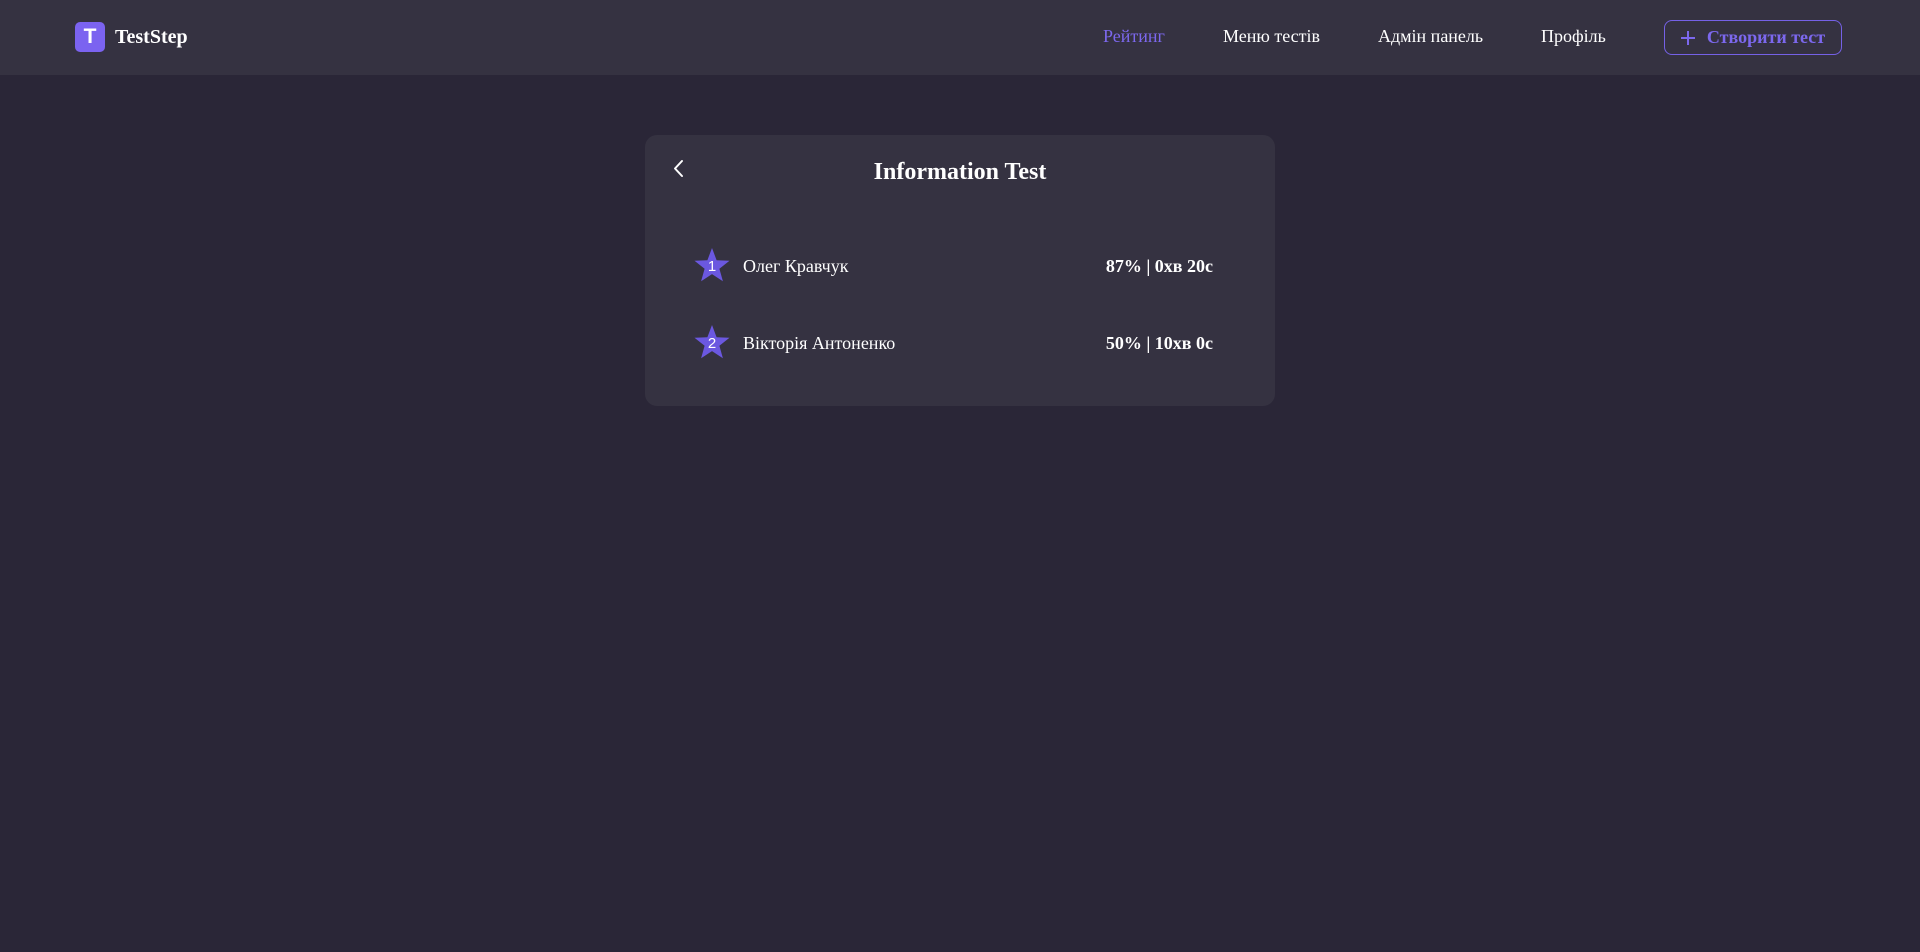 This screenshot has height=952, width=1920. I want to click on logo-icon: T, so click(90, 37).